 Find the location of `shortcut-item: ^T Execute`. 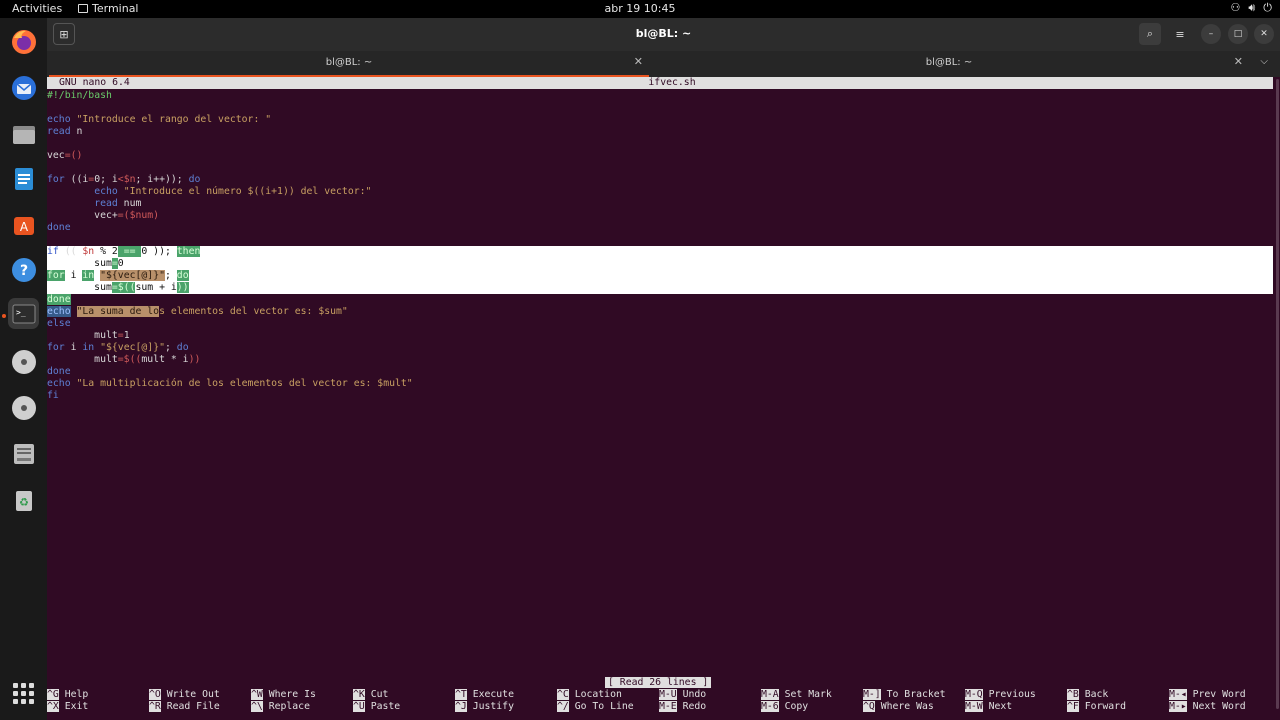

shortcut-item: ^T Execute is located at coordinates (484, 695).